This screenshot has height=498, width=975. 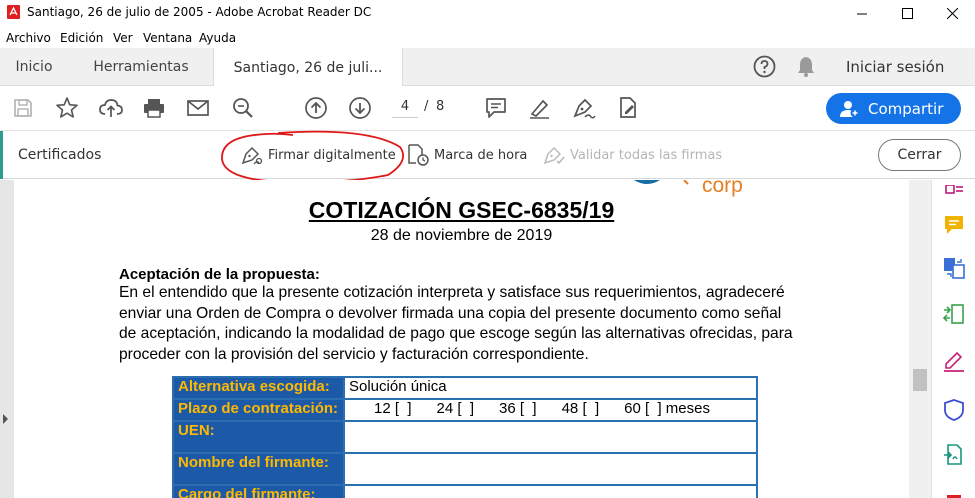 I want to click on compare-files-tool, so click(x=954, y=268).